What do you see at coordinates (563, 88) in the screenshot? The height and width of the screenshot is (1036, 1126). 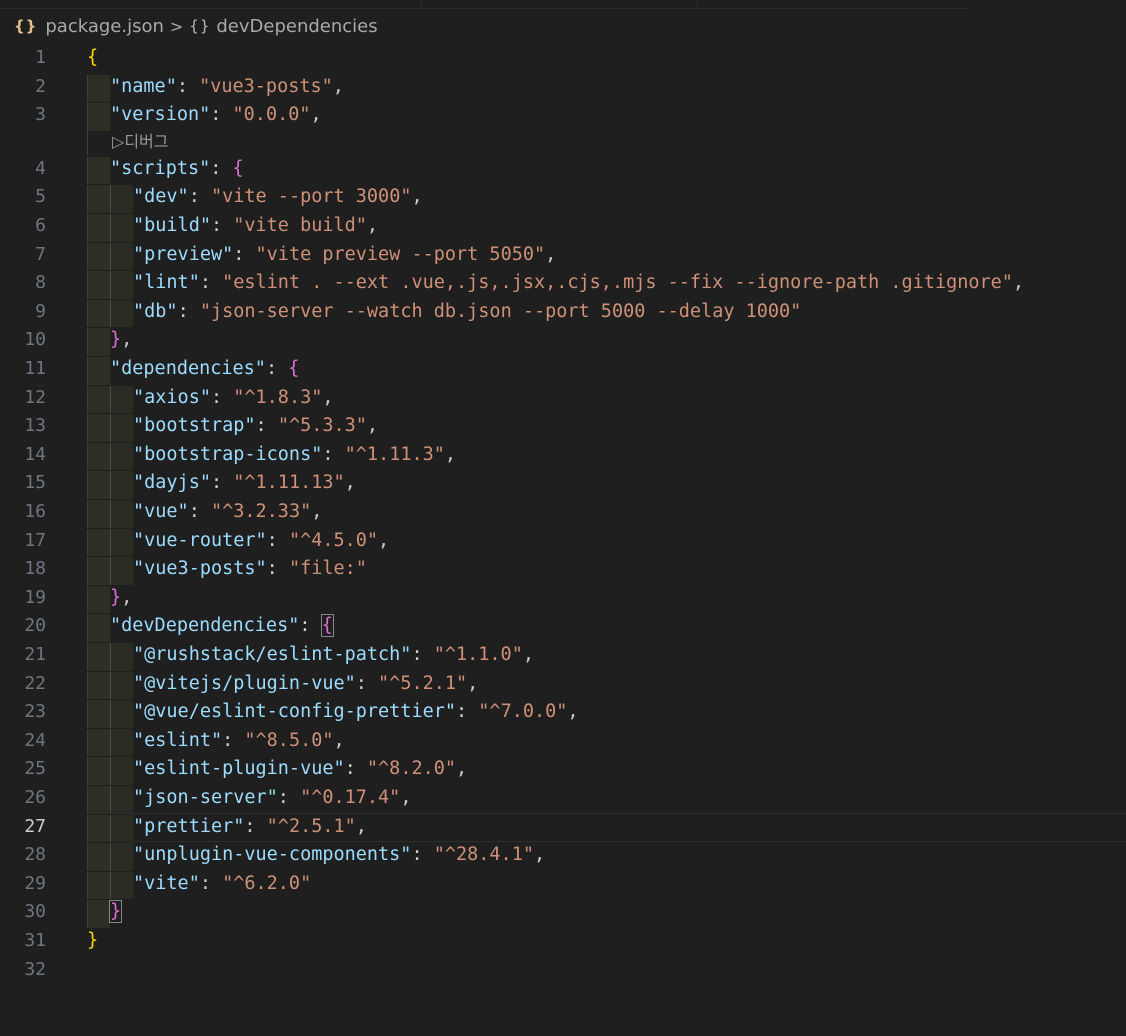 I see `code-line: 2 "name": "vue3-posts",` at bounding box center [563, 88].